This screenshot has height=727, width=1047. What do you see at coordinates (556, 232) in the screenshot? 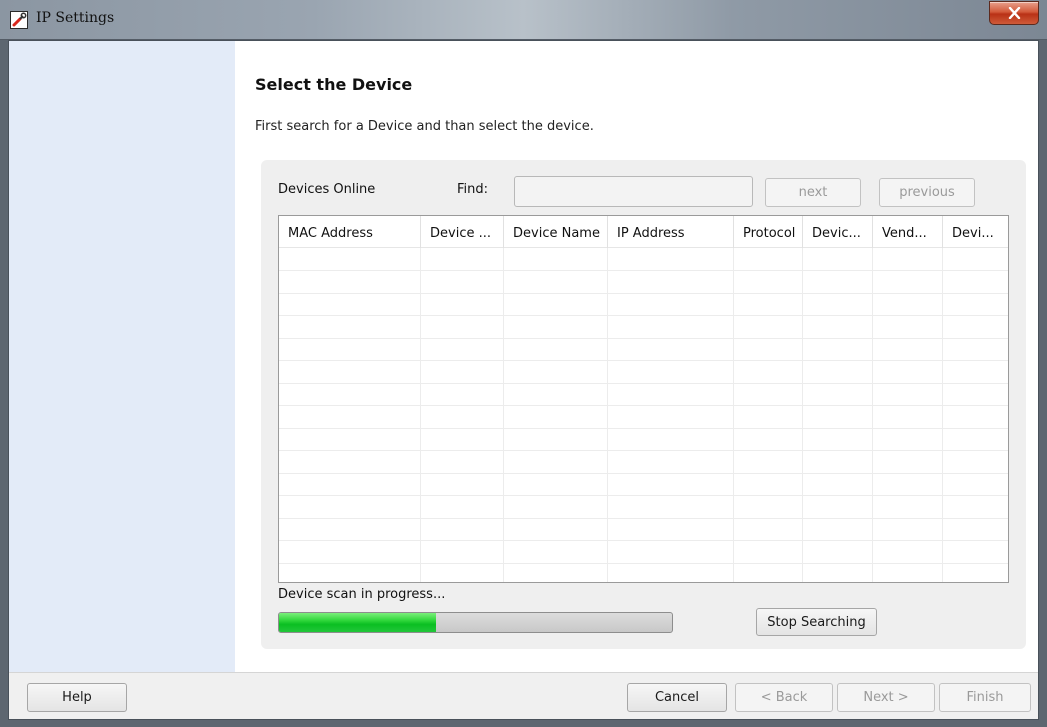
I see `column-header-device-name: Device Name` at bounding box center [556, 232].